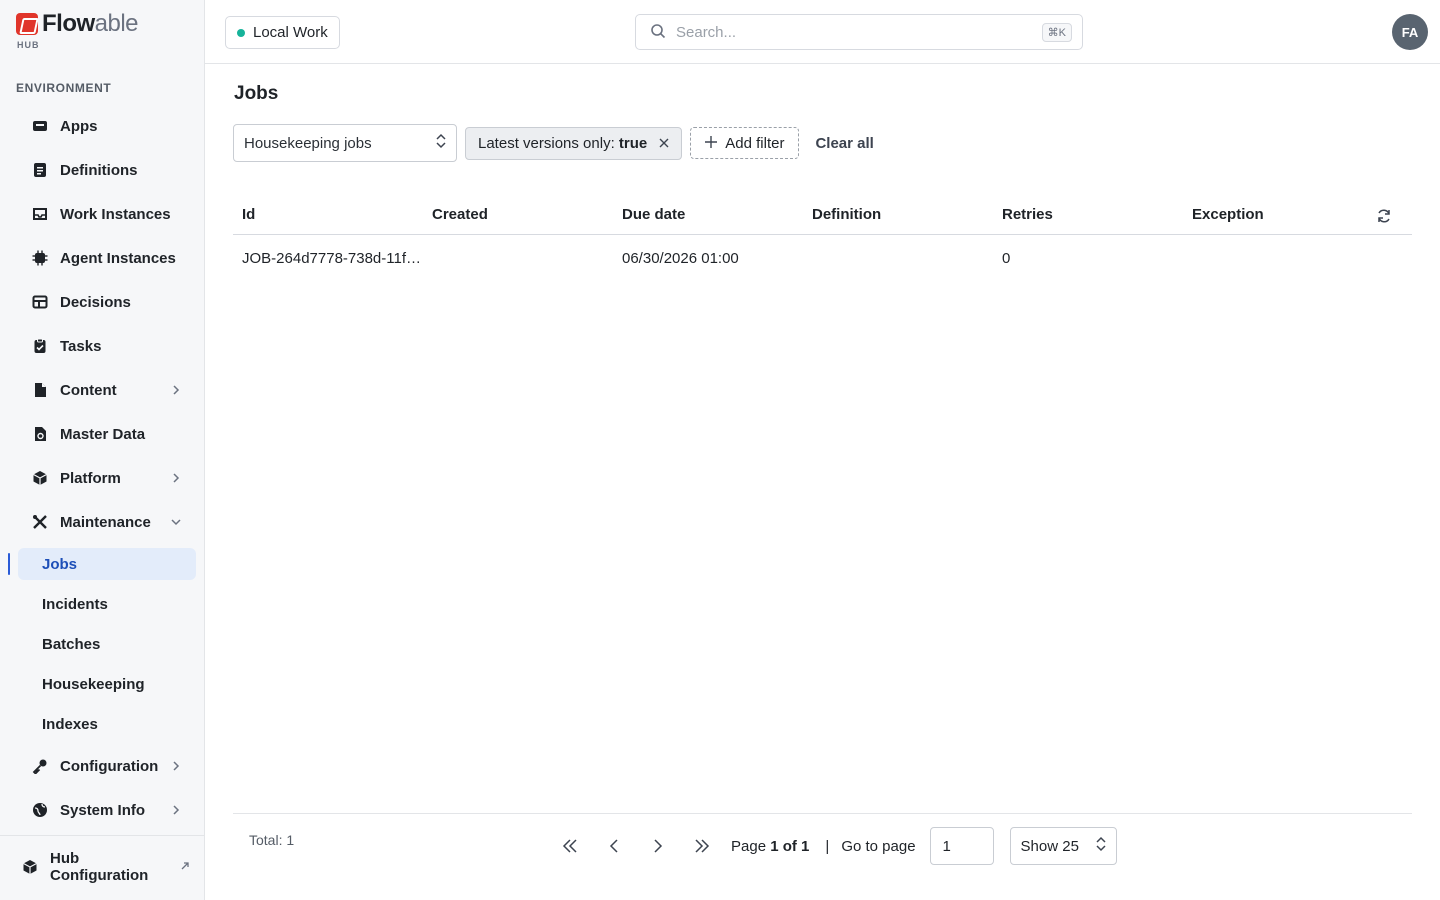 This screenshot has height=900, width=1440. I want to click on chevron-down-icon, so click(176, 522).